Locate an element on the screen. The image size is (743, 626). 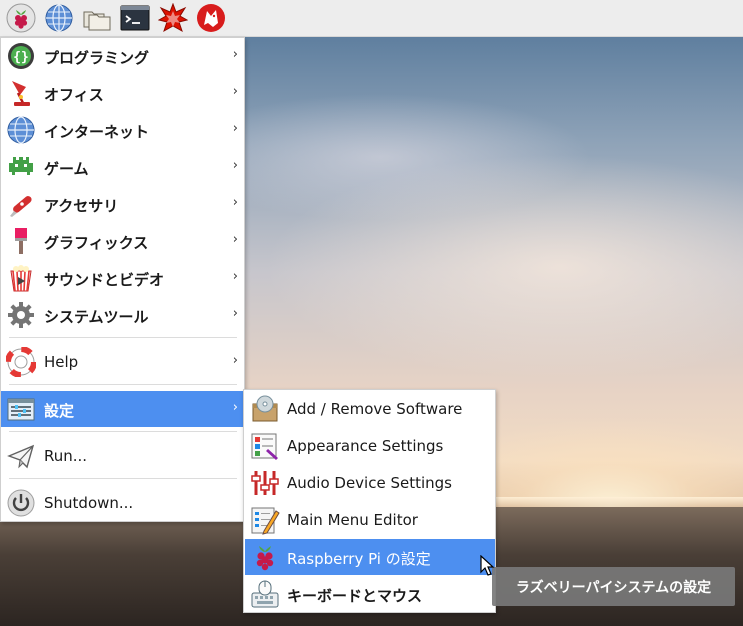
web-browser-button is located at coordinates (59, 18).